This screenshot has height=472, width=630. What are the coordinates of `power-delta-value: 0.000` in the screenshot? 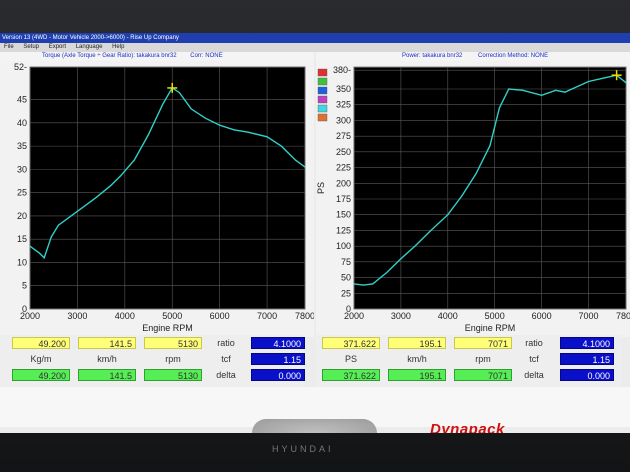 It's located at (587, 375).